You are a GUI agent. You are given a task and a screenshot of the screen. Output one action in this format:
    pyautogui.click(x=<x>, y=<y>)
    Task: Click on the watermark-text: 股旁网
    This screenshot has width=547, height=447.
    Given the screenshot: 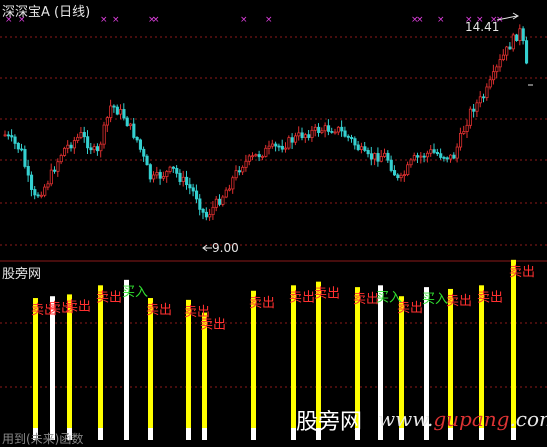 What is the action you would take?
    pyautogui.click(x=329, y=422)
    